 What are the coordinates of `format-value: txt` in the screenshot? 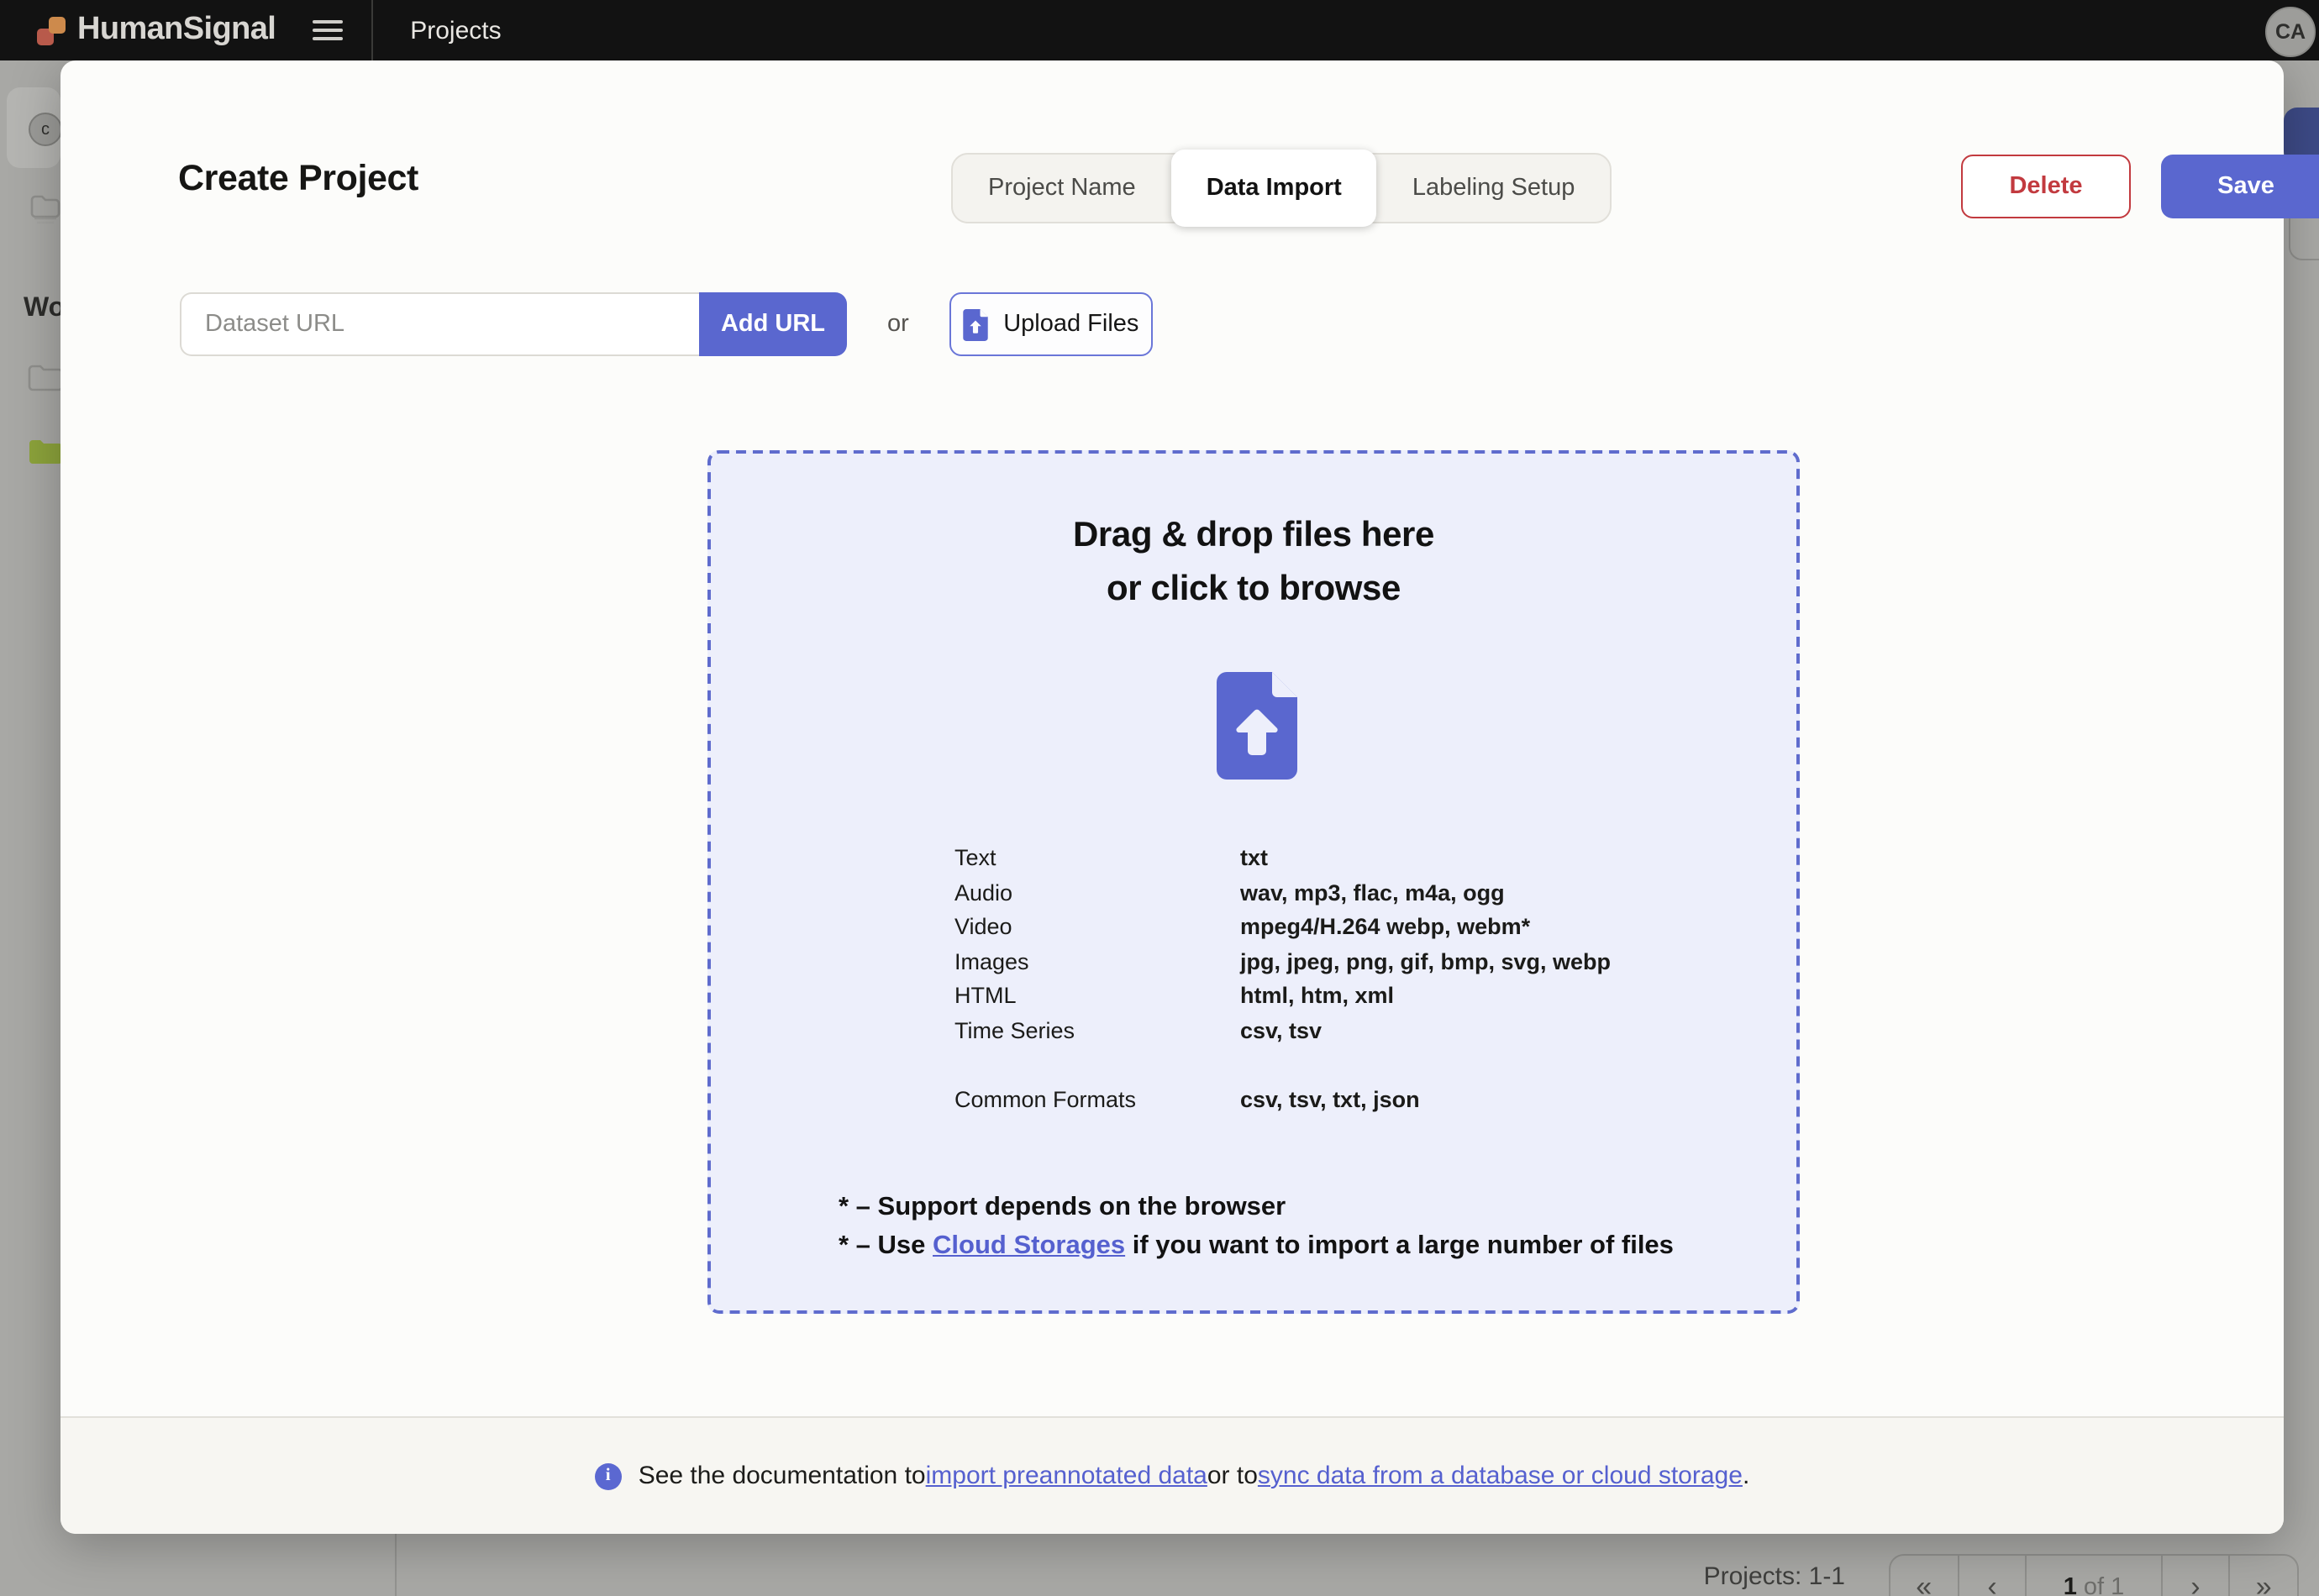 It's located at (1254, 857).